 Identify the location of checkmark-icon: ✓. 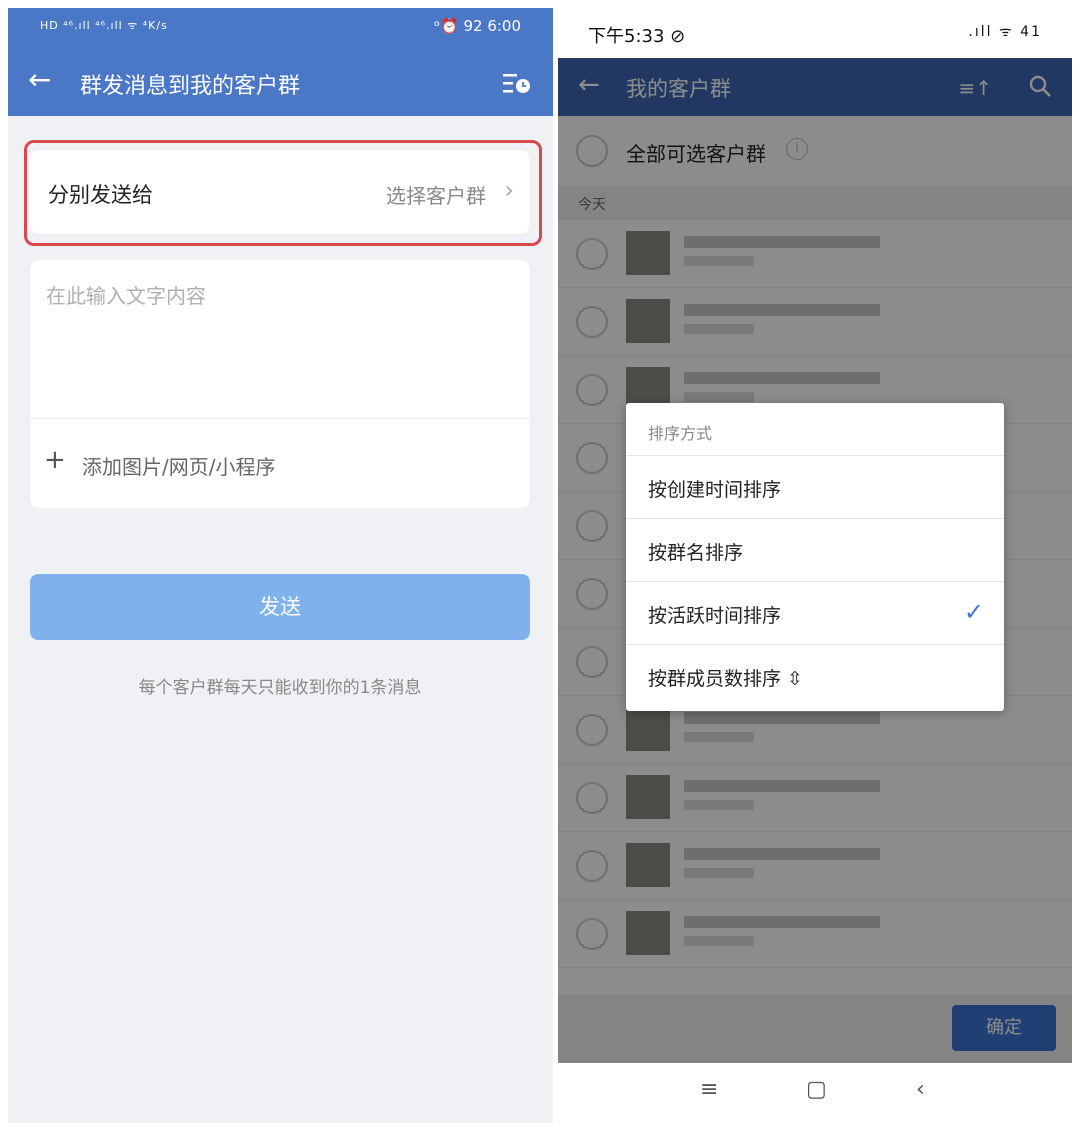
(973, 612).